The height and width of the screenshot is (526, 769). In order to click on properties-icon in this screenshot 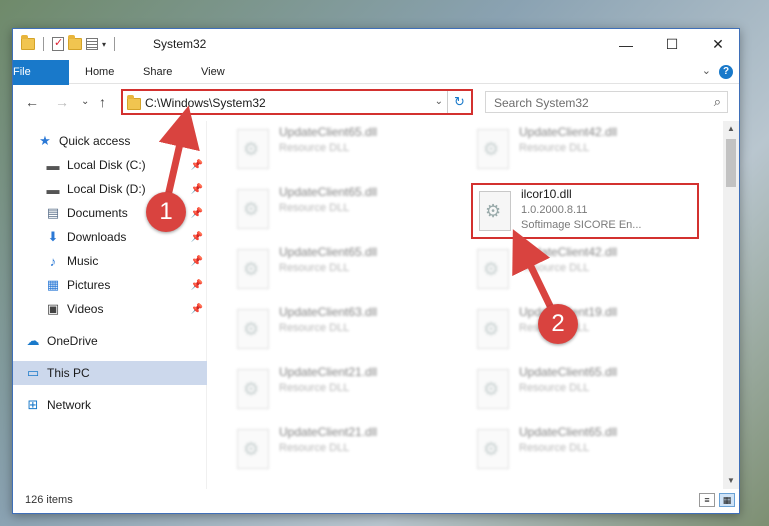, I will do `click(58, 43)`.